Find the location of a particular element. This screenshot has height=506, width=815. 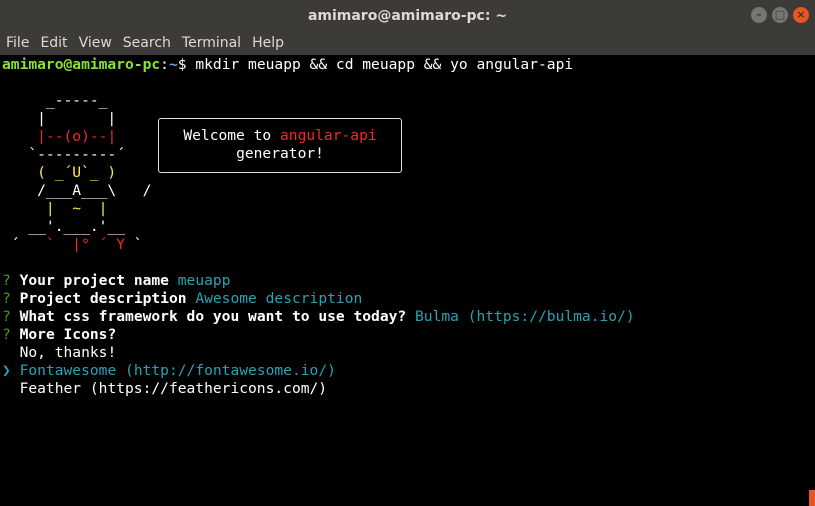

close-button: × is located at coordinates (801, 15).